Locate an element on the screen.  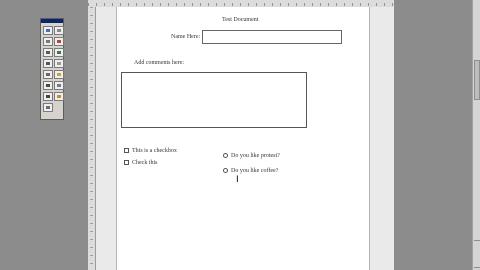
vertical-ruler is located at coordinates (92, 138).